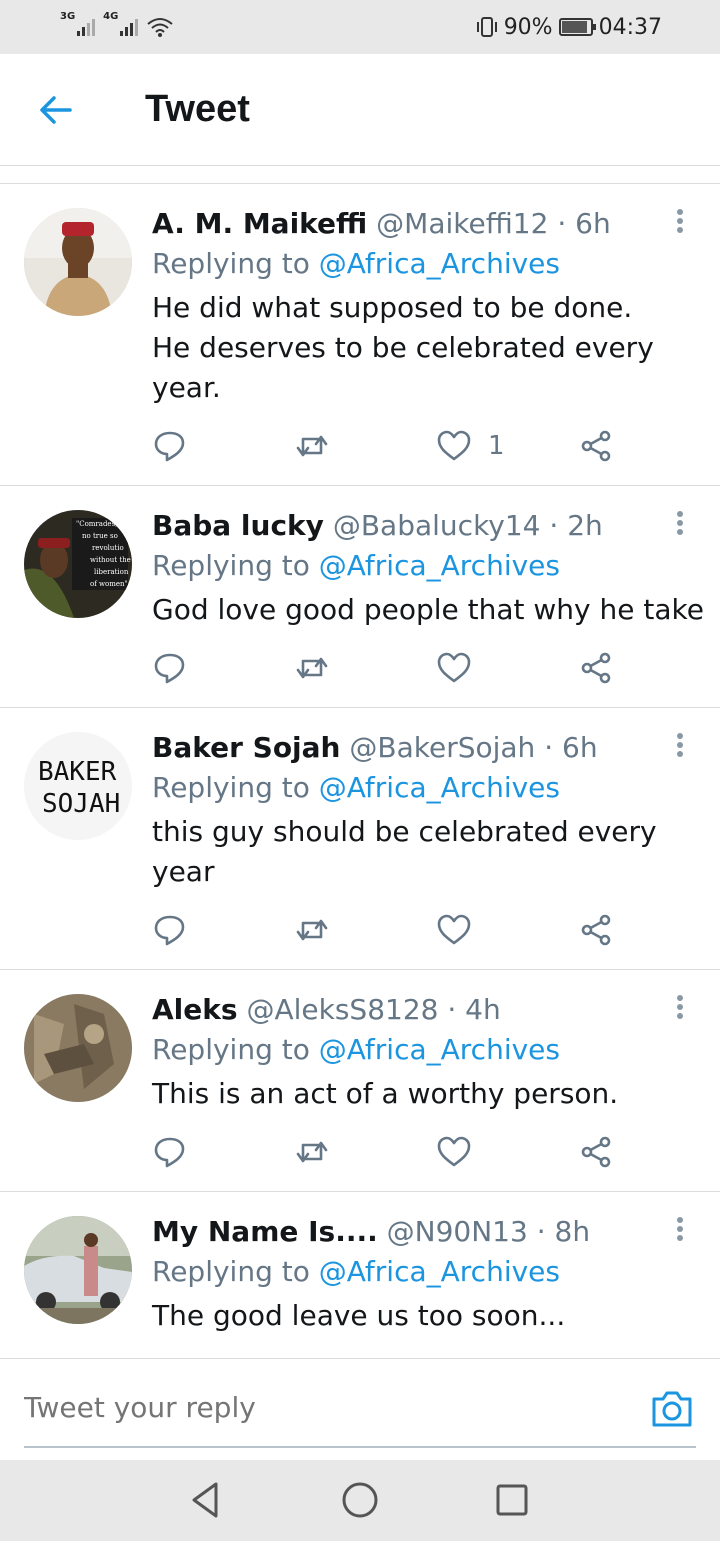 This screenshot has height=1541, width=720. I want to click on relief-photo-avatar-icon, so click(78, 1048).